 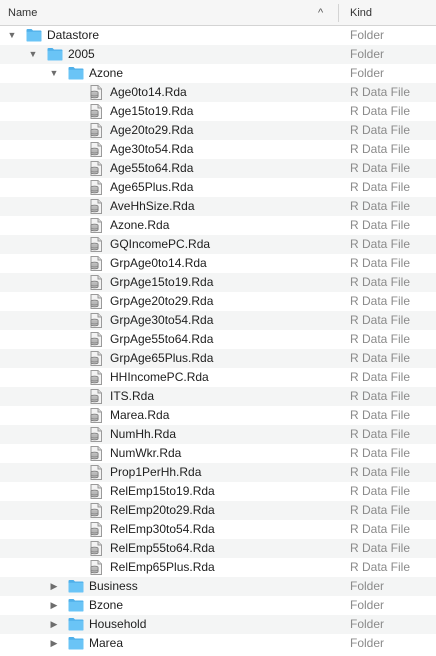 I want to click on file-row: NumWkr.Rda R Data File, so click(x=218, y=453).